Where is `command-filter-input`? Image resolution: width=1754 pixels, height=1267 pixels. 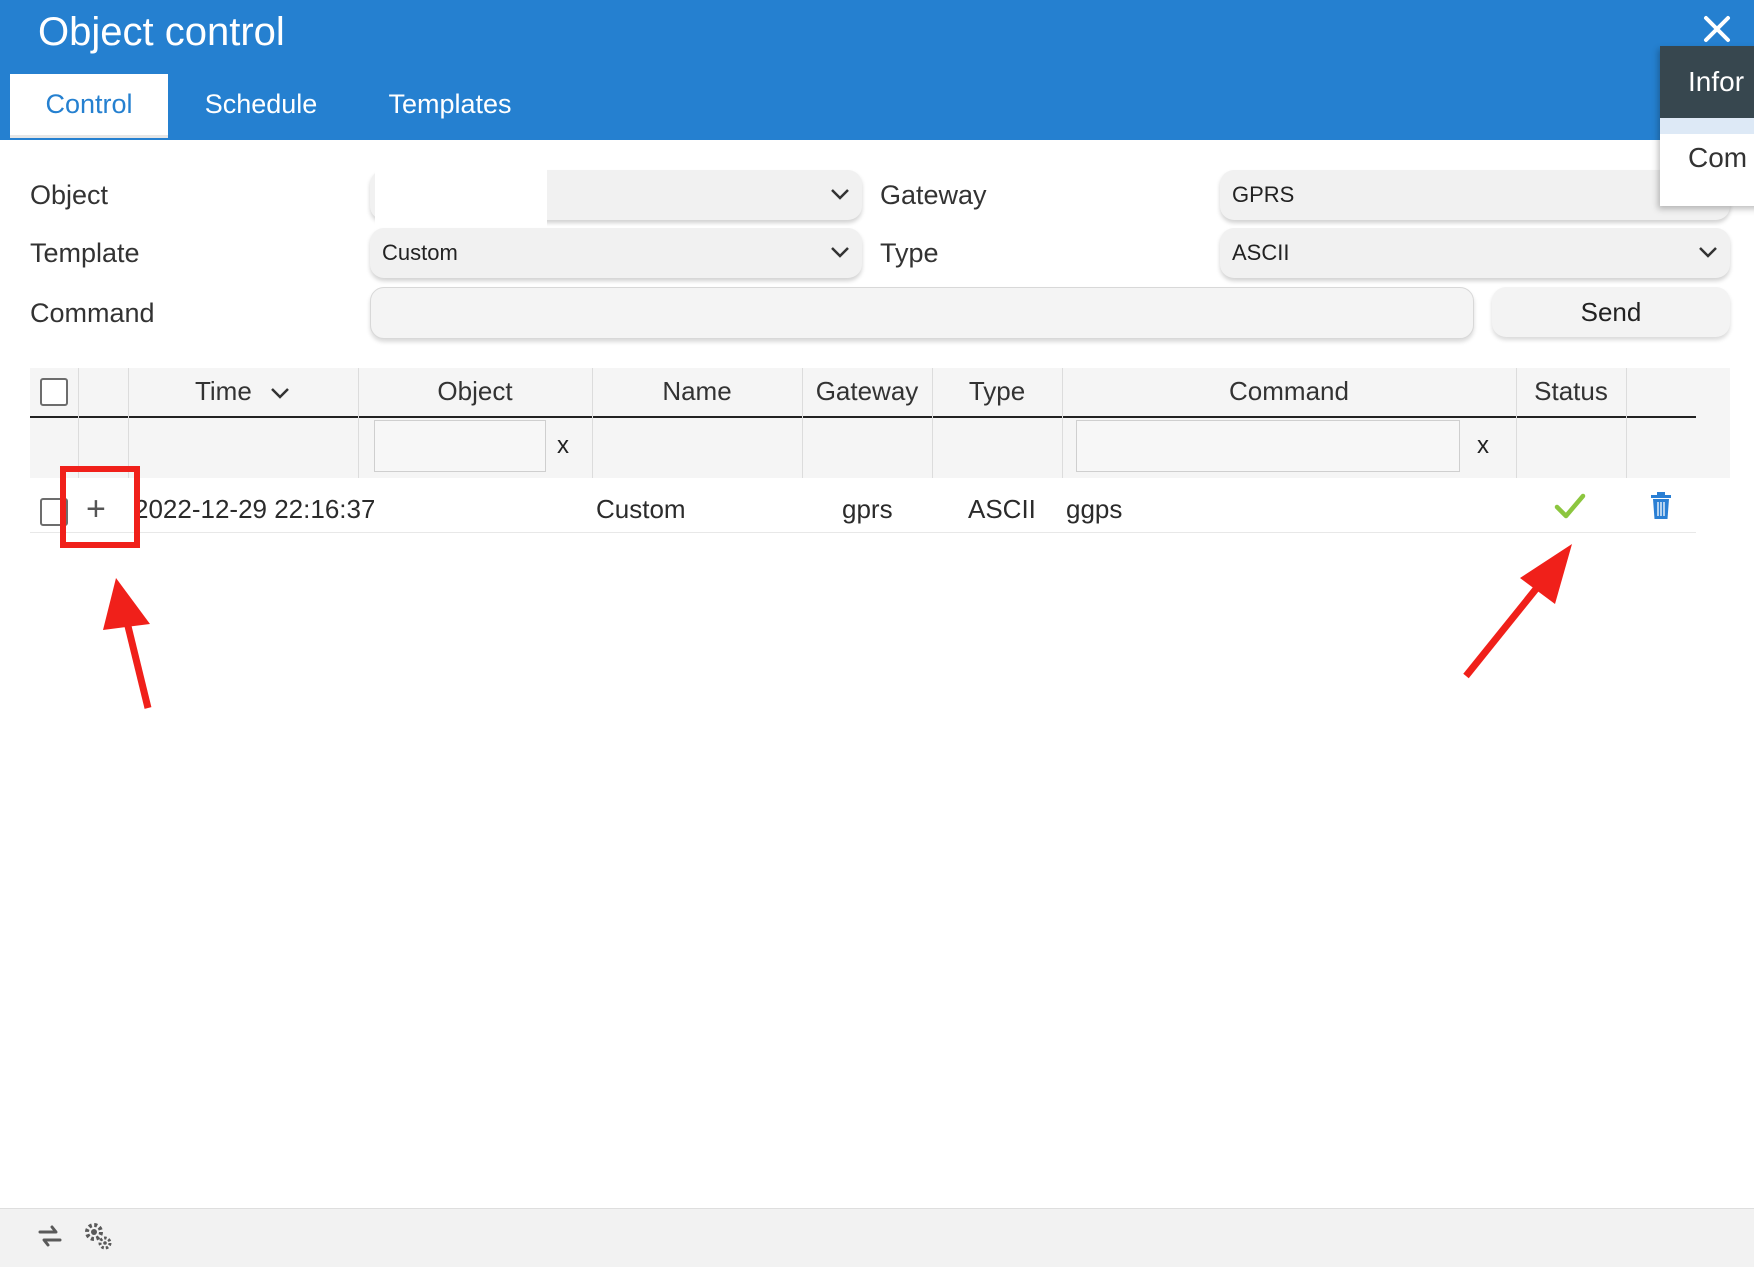 command-filter-input is located at coordinates (1268, 446).